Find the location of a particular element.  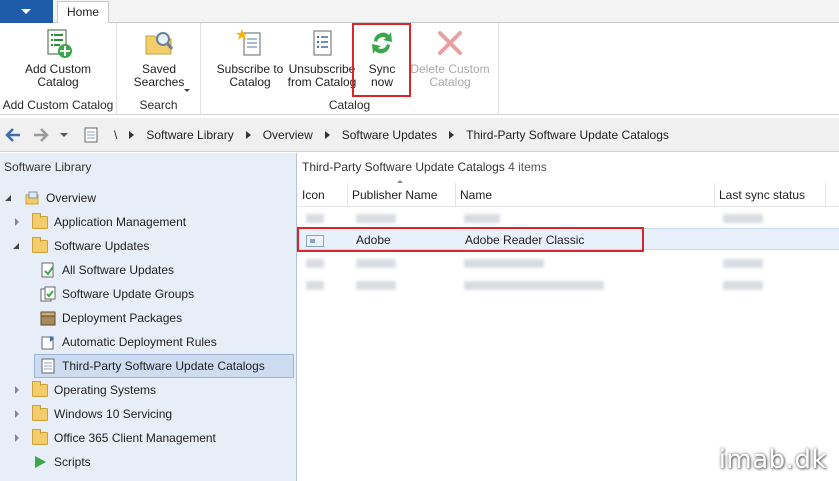

group-label-search: Search is located at coordinates (158, 105).